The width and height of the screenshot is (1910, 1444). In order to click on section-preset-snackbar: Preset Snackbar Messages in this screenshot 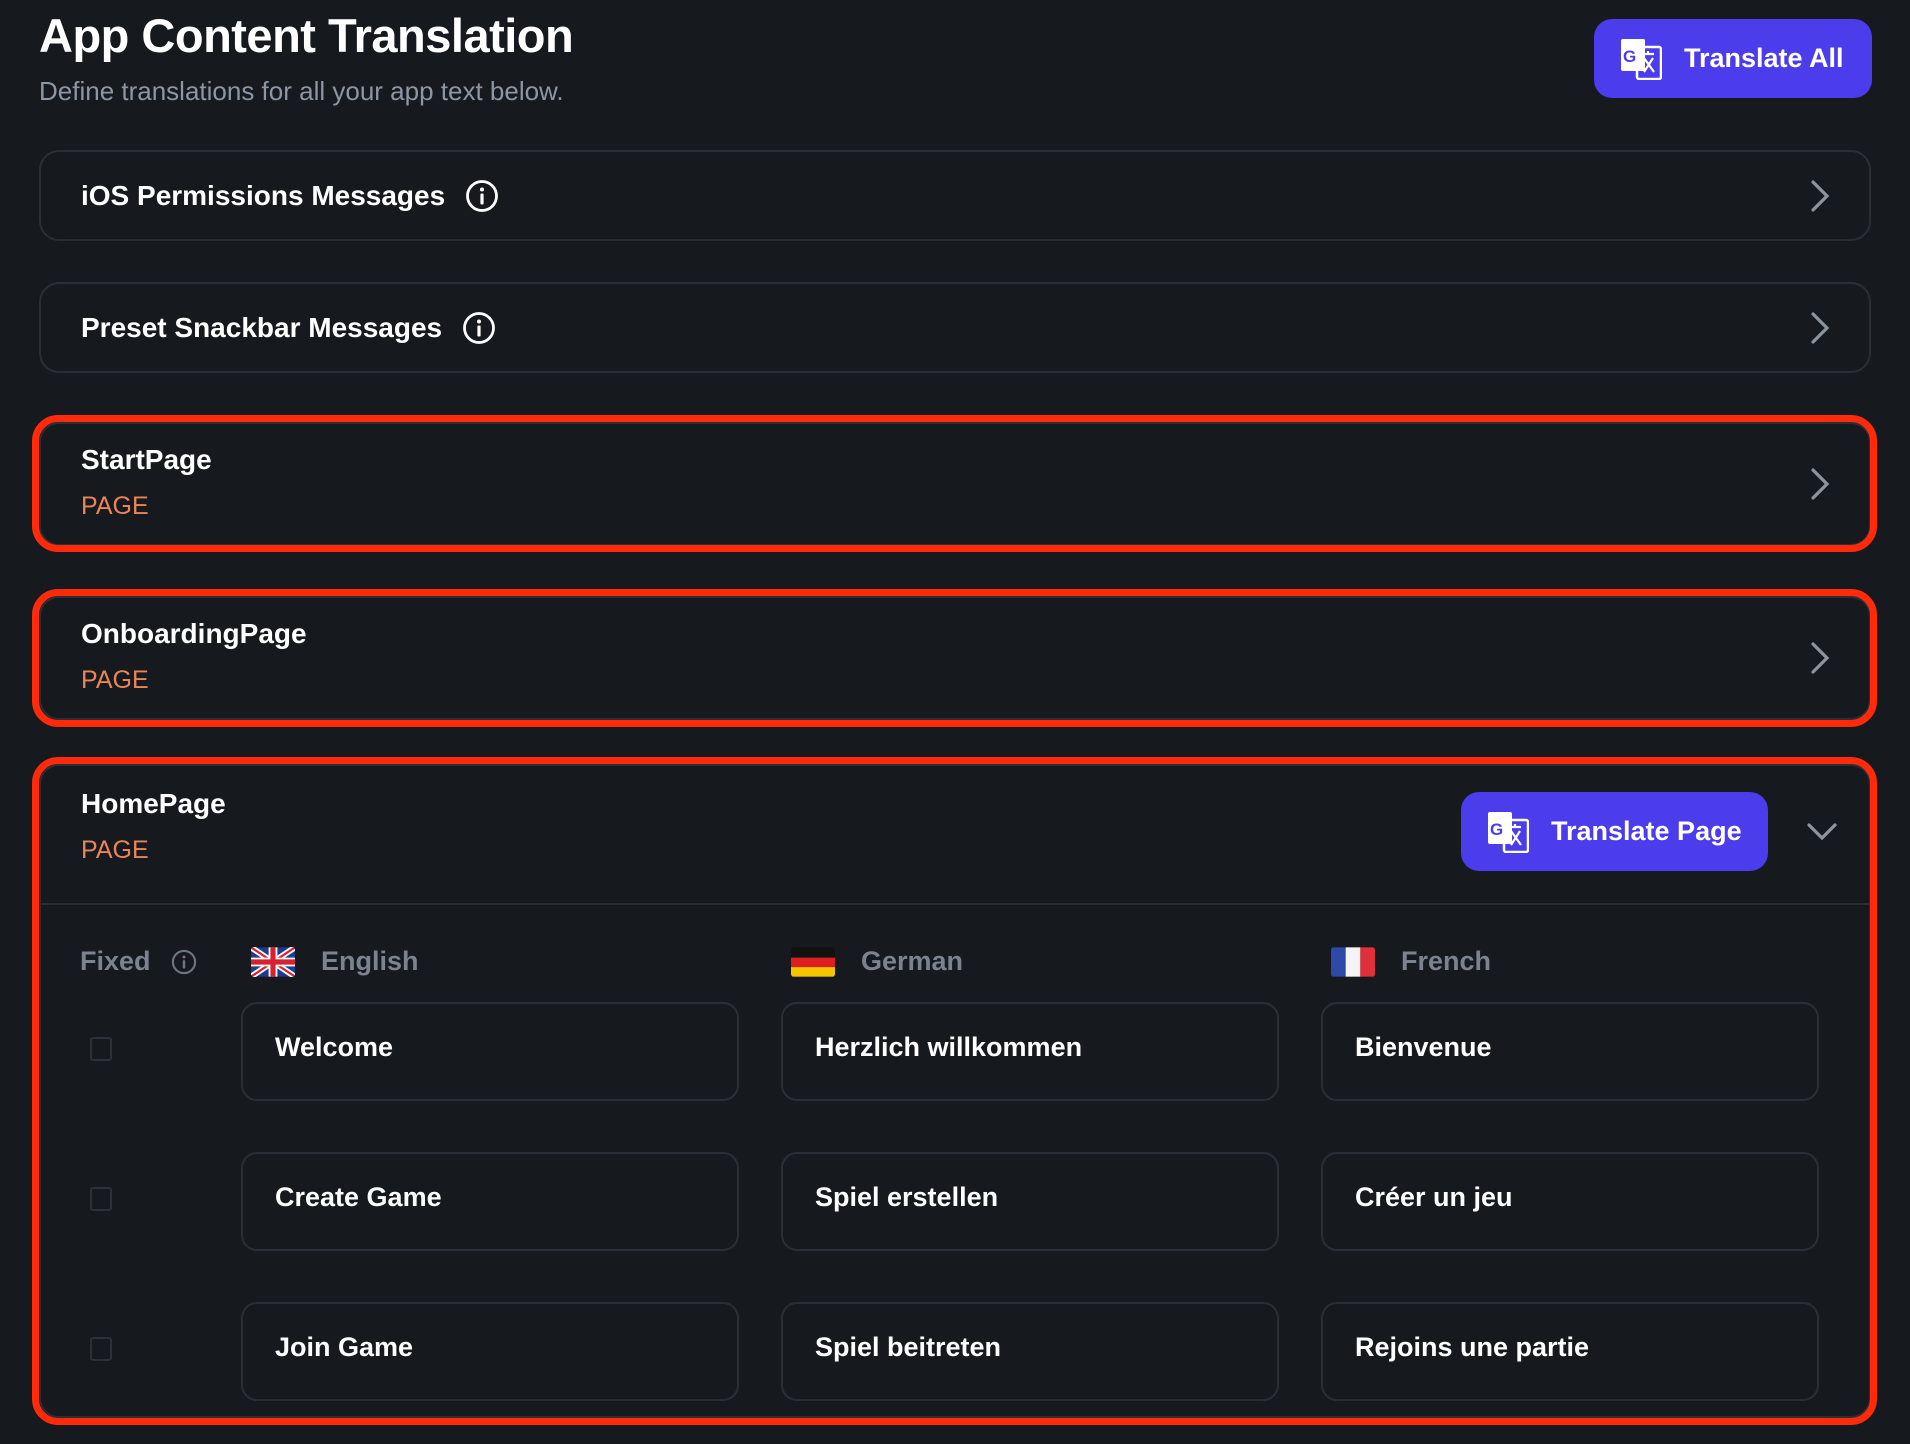, I will do `click(955, 327)`.